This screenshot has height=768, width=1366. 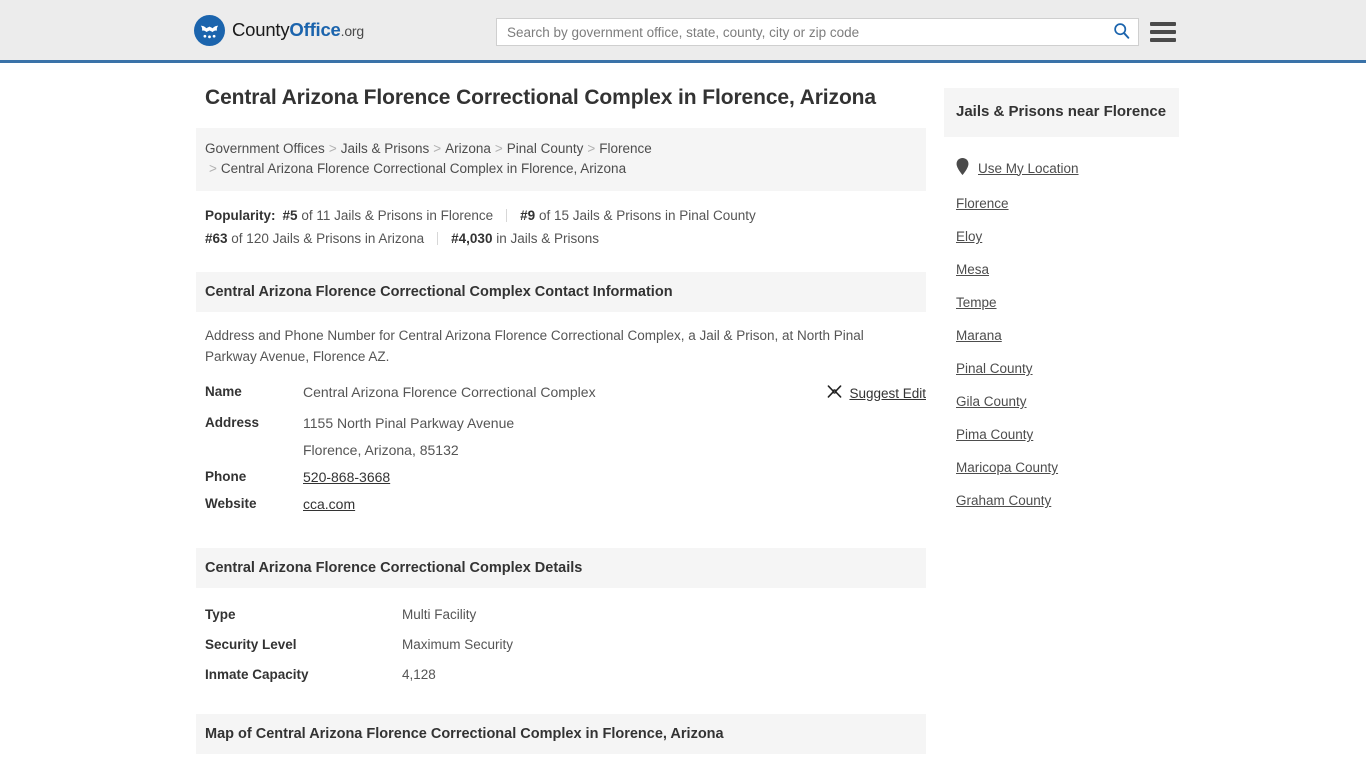 I want to click on logo-text-org: .org, so click(x=352, y=31).